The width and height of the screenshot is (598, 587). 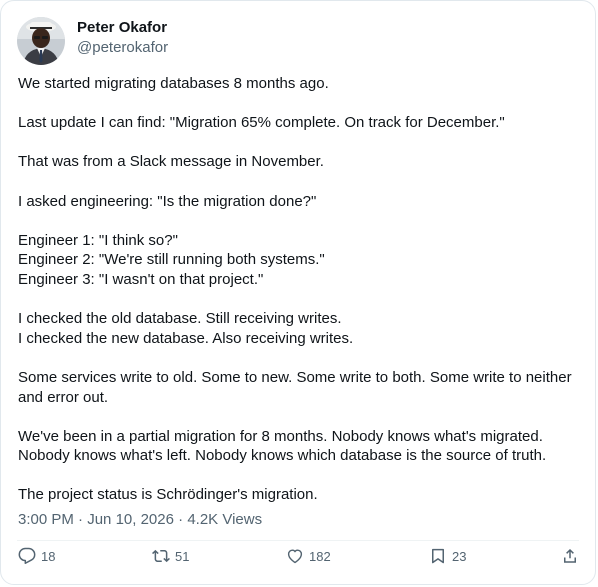 What do you see at coordinates (130, 519) in the screenshot?
I see `post-date: Jun 10, 2026` at bounding box center [130, 519].